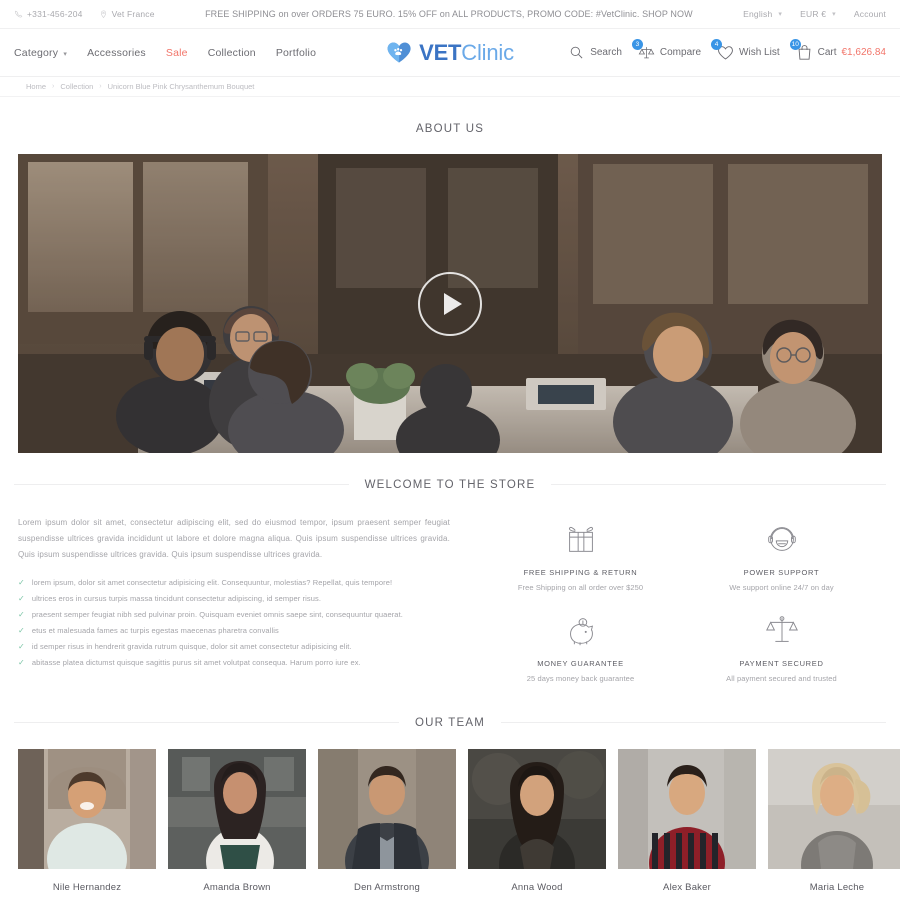  I want to click on language-selector: English ▾, so click(762, 14).